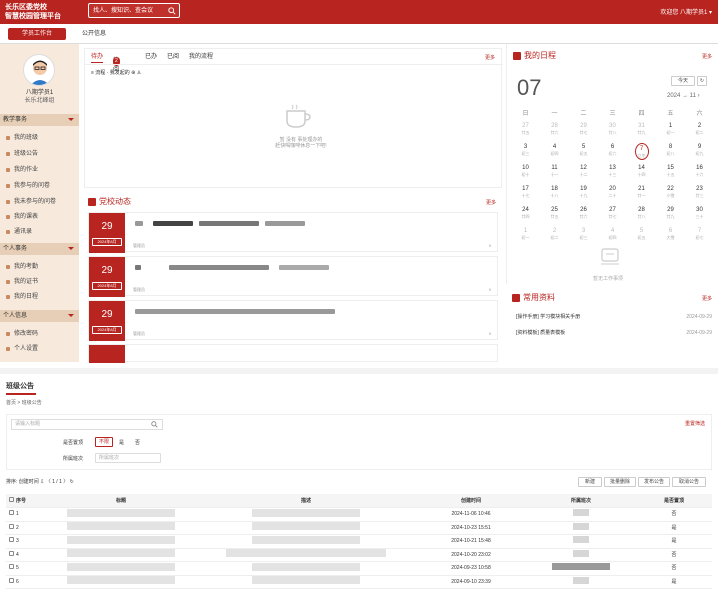 This screenshot has height=612, width=718. Describe the element at coordinates (39, 70) in the screenshot. I see `avatar` at that location.